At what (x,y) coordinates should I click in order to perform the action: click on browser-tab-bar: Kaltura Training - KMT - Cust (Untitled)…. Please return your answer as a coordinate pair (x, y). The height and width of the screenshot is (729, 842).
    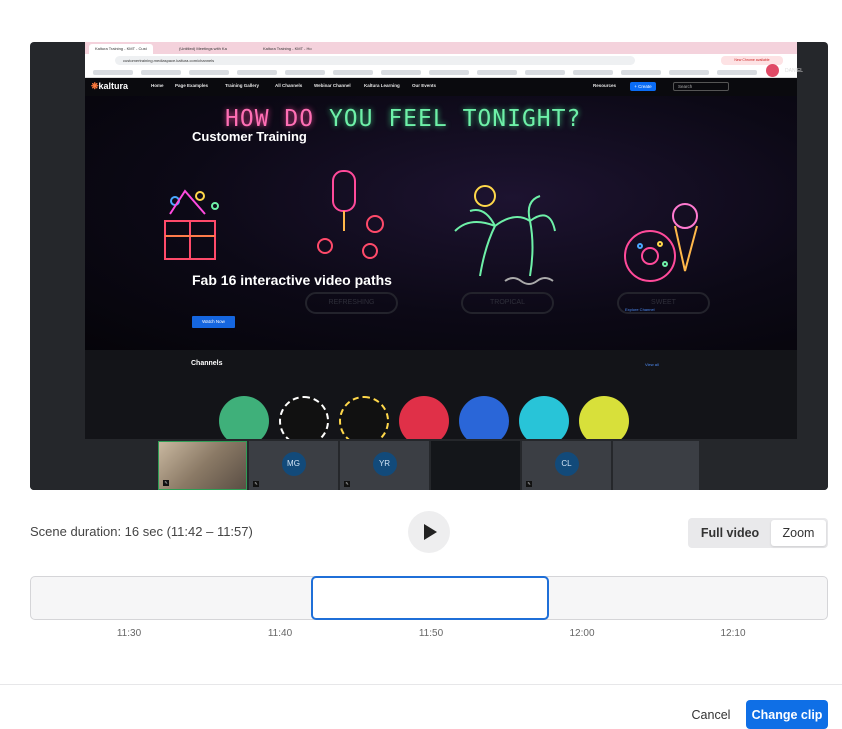
    Looking at the image, I should click on (441, 48).